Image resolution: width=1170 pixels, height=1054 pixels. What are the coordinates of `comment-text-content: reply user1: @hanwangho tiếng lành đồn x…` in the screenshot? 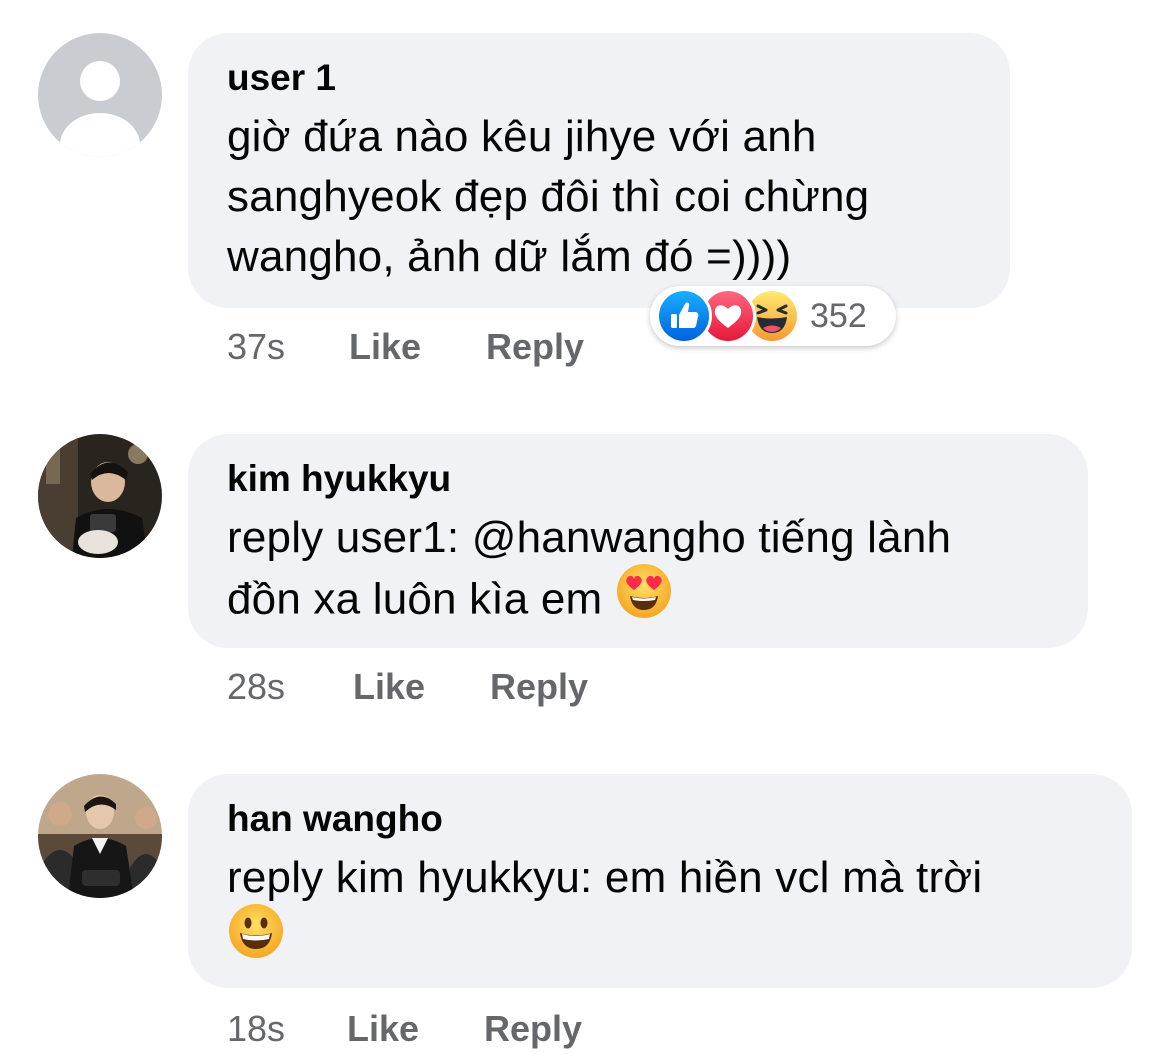 It's located at (589, 568).